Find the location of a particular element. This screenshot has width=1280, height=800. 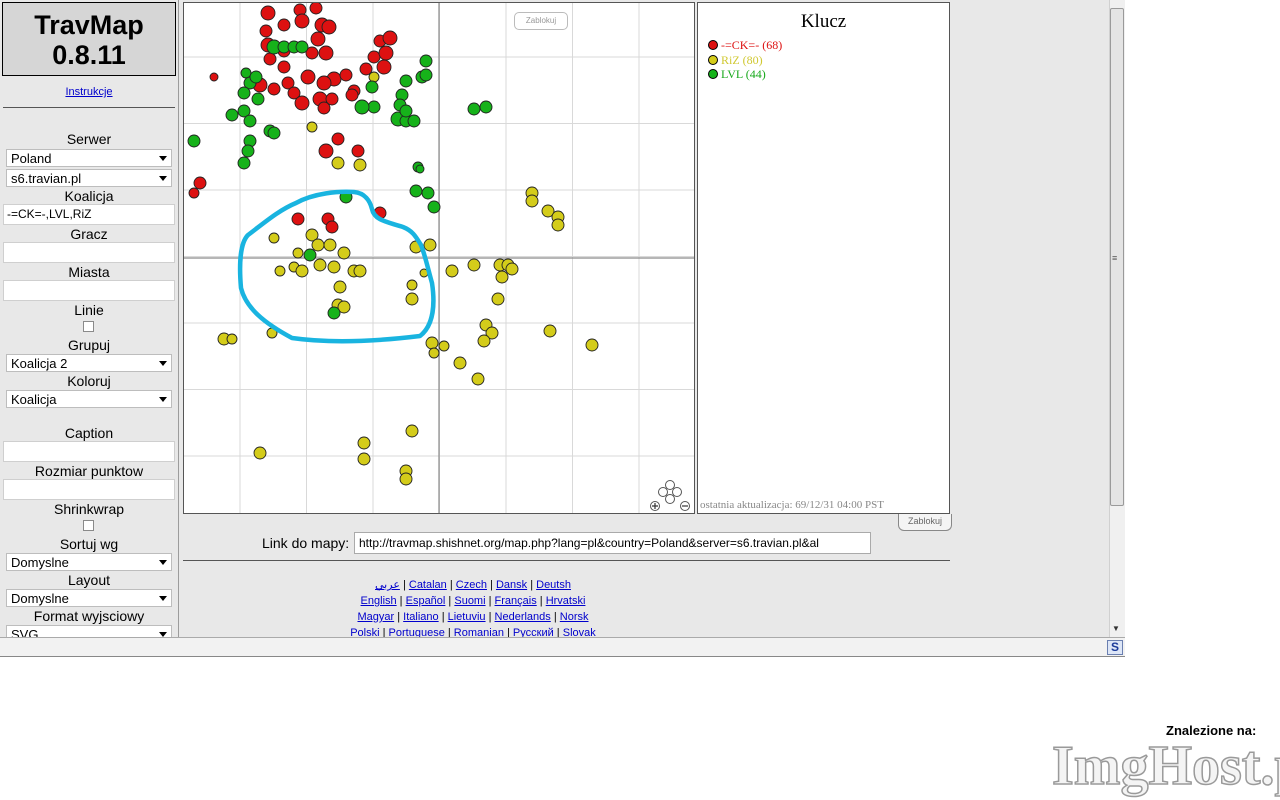

language-link: Deutsh is located at coordinates (553, 585).